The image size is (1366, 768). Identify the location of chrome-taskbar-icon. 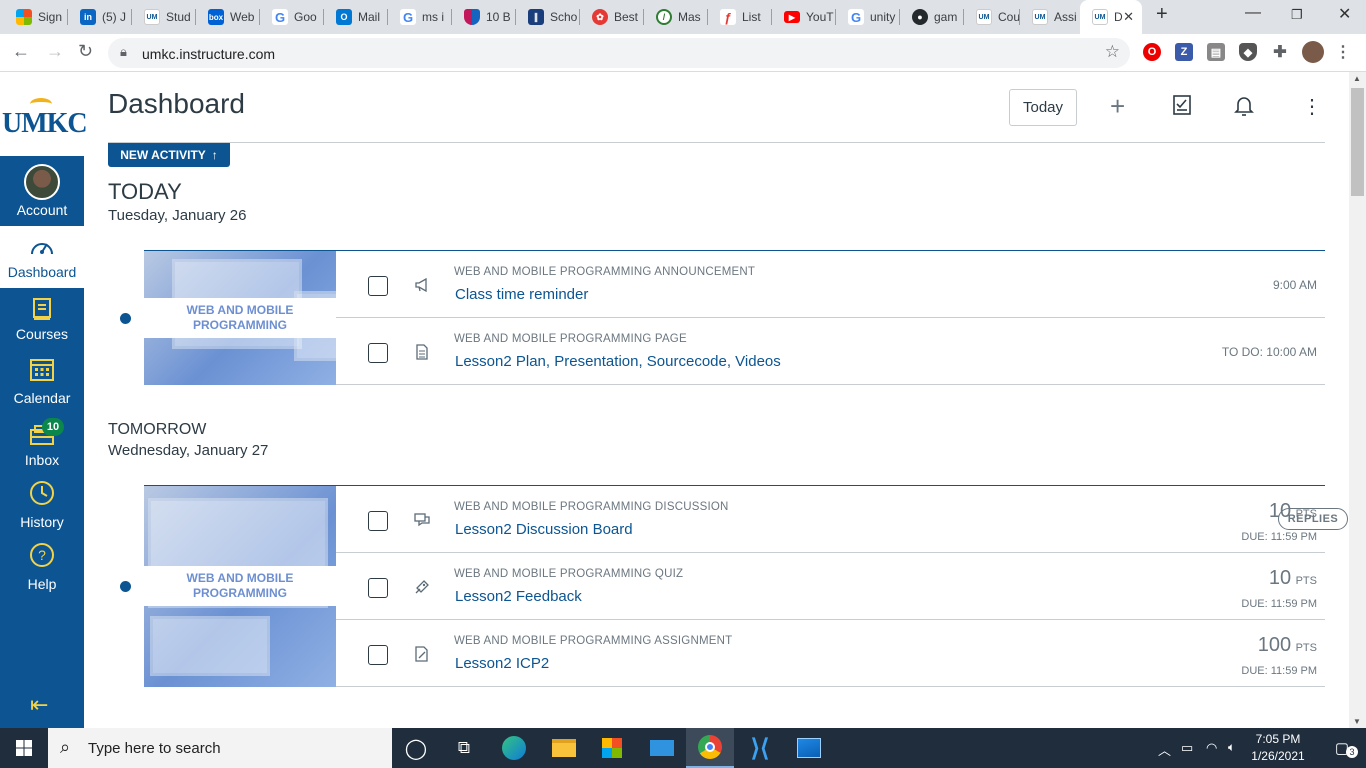
(710, 748).